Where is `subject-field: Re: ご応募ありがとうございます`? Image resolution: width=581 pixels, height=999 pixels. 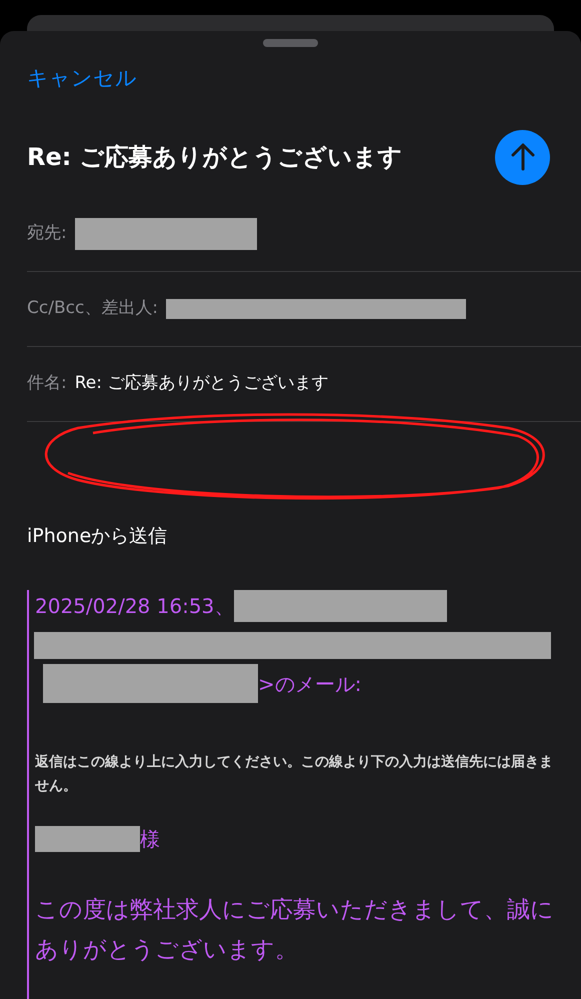 subject-field: Re: ご応募ありがとうございます is located at coordinates (201, 383).